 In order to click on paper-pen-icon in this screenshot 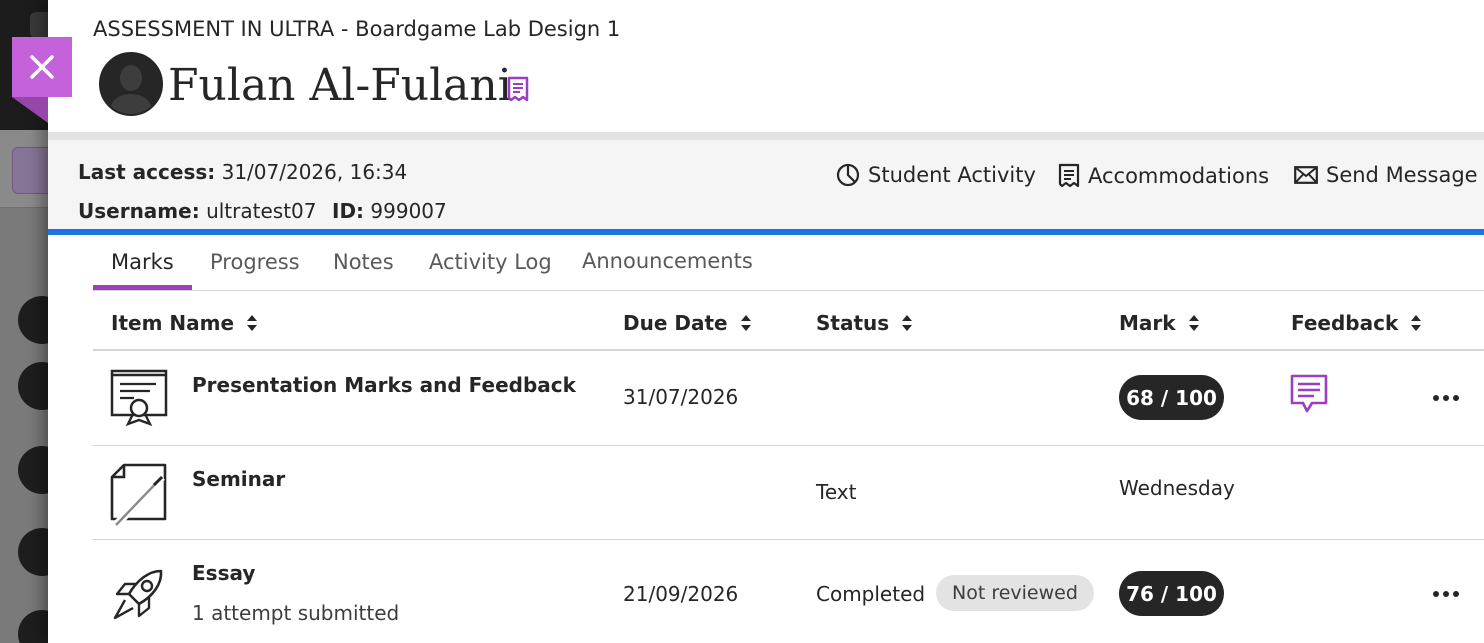, I will do `click(140, 498)`.